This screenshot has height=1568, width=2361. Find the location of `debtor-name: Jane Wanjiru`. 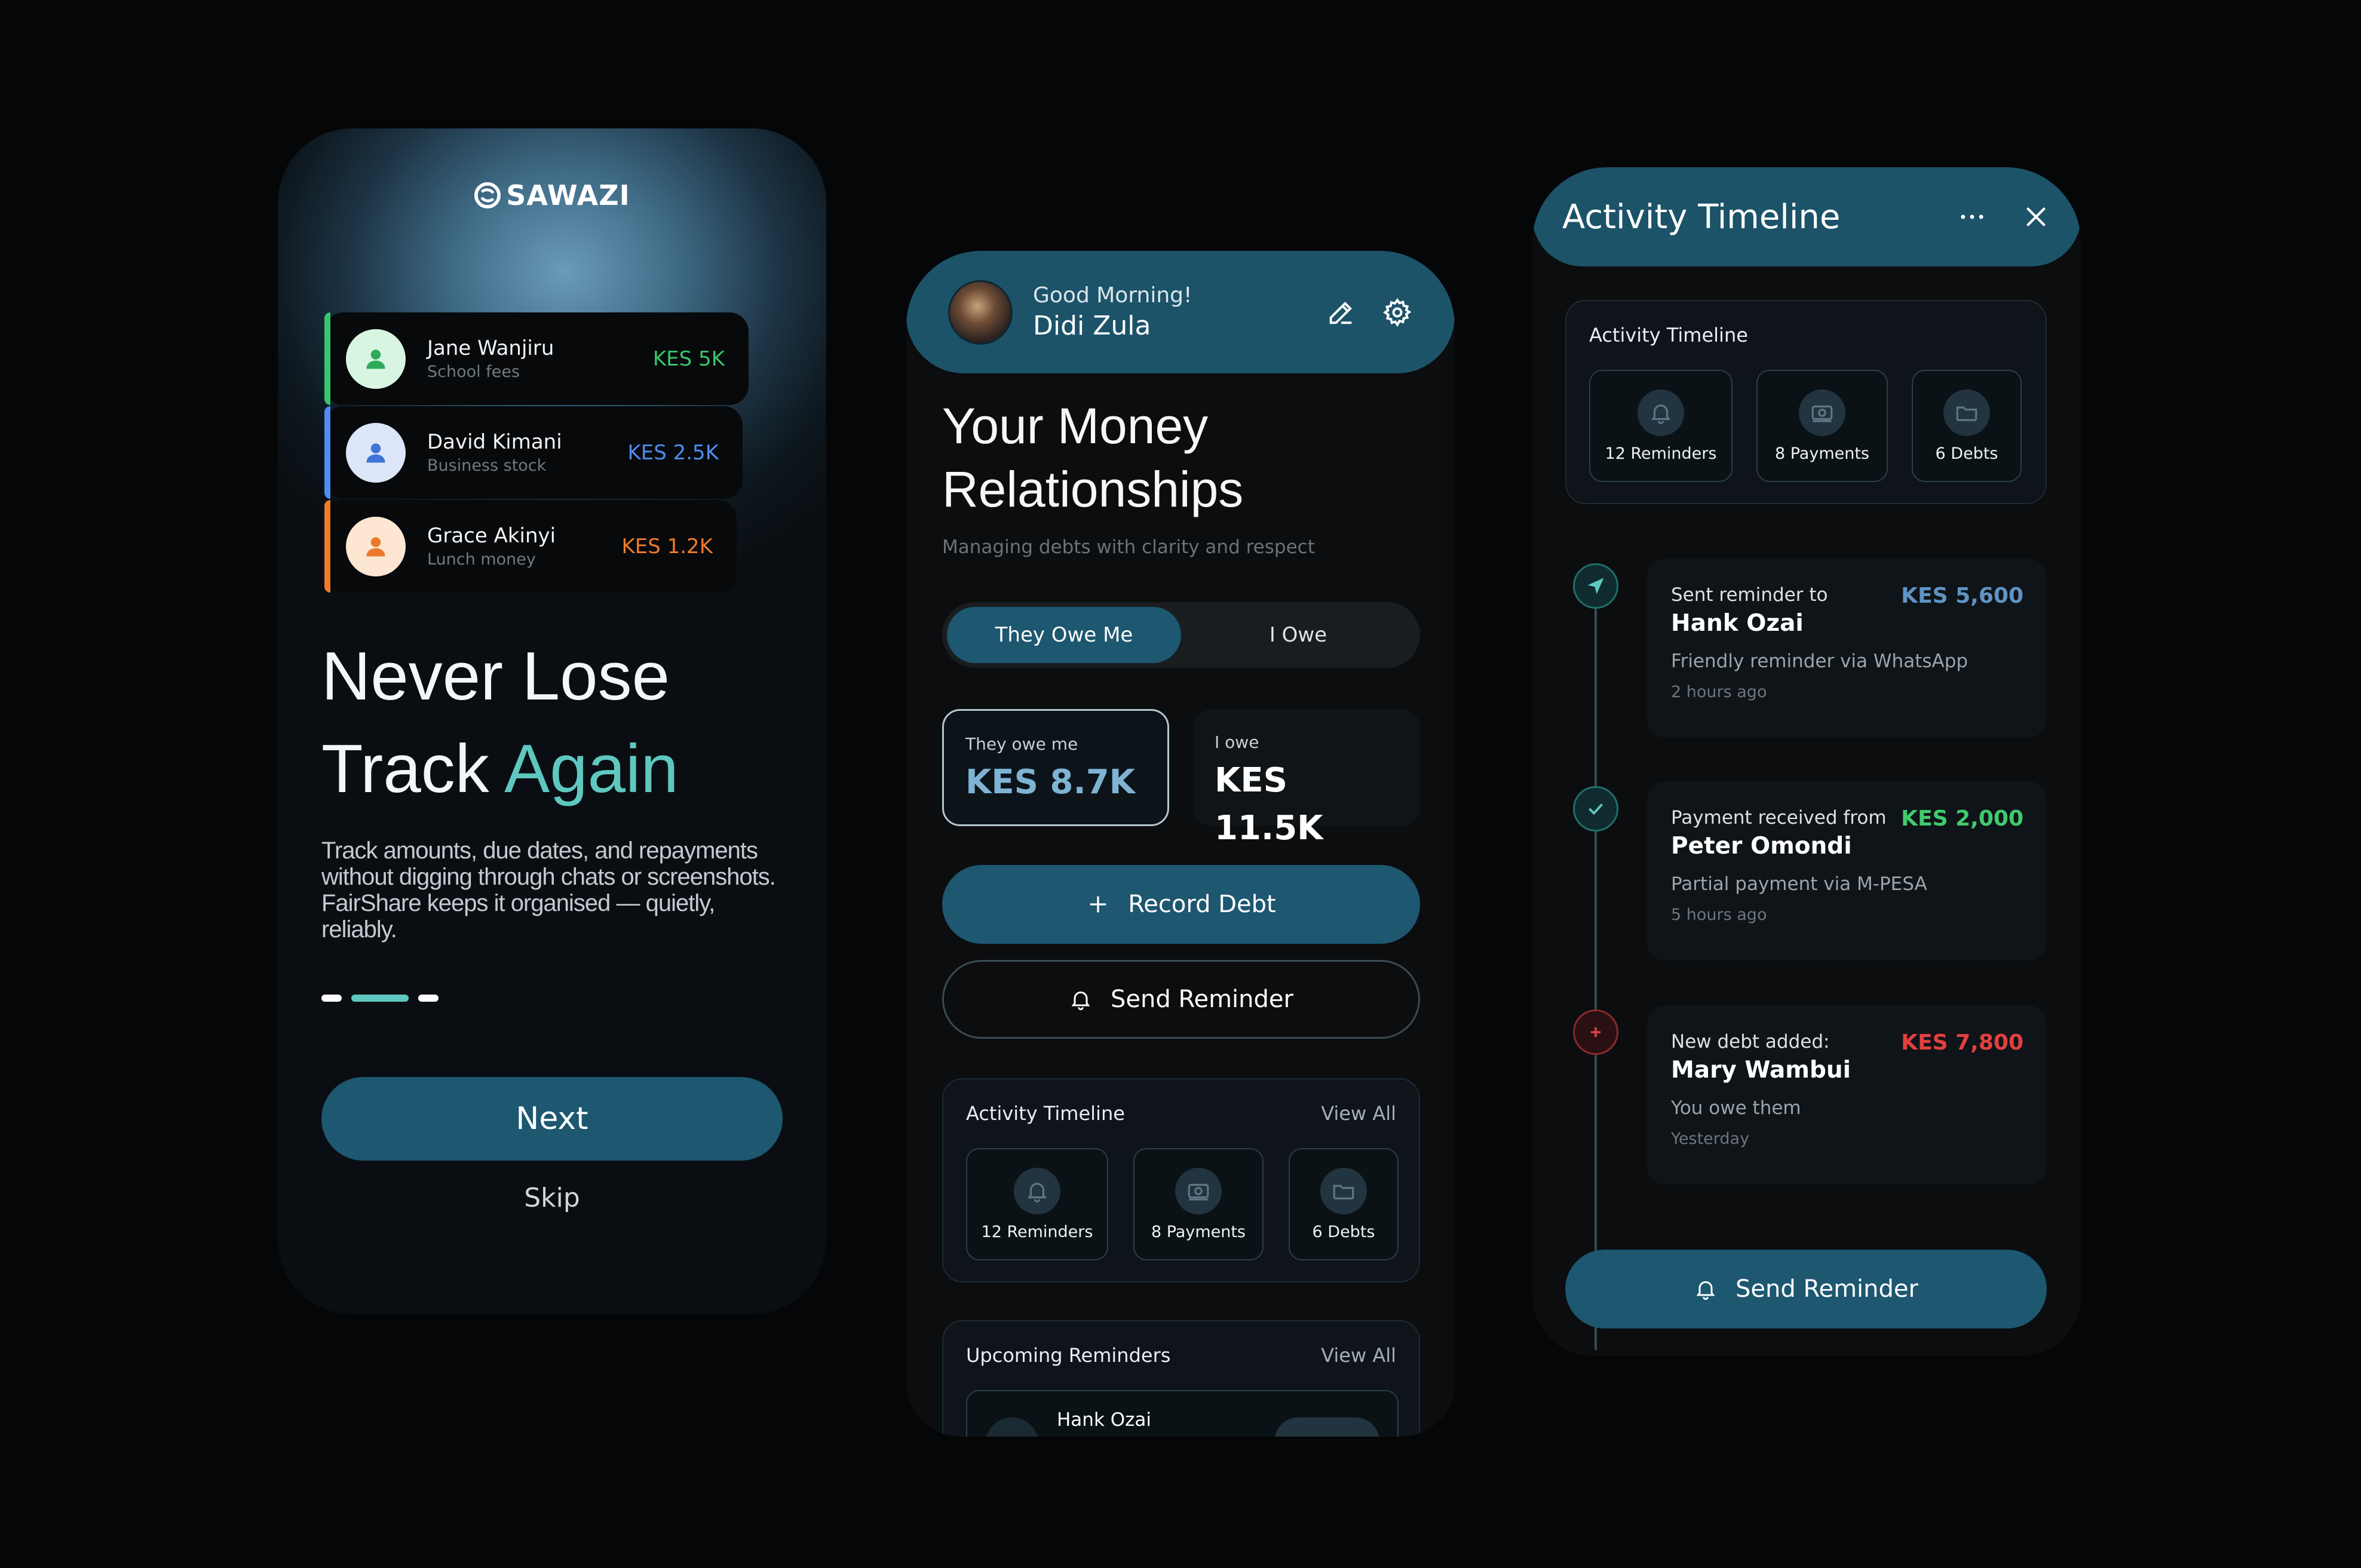

debtor-name: Jane Wanjiru is located at coordinates (490, 348).